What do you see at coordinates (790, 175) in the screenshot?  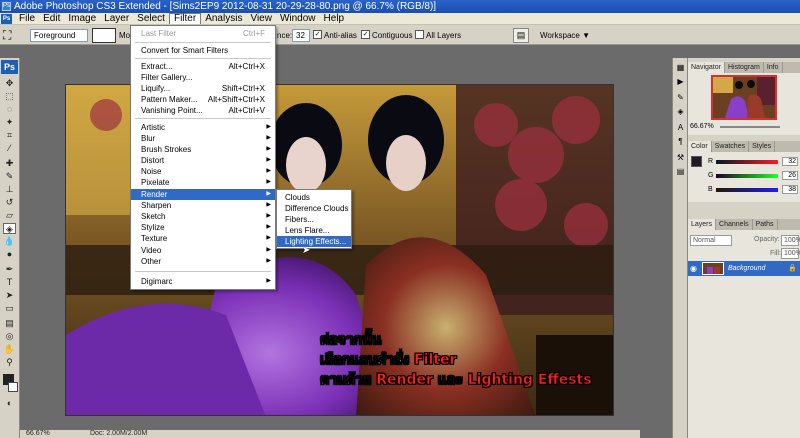 I see `color-g-input: 26` at bounding box center [790, 175].